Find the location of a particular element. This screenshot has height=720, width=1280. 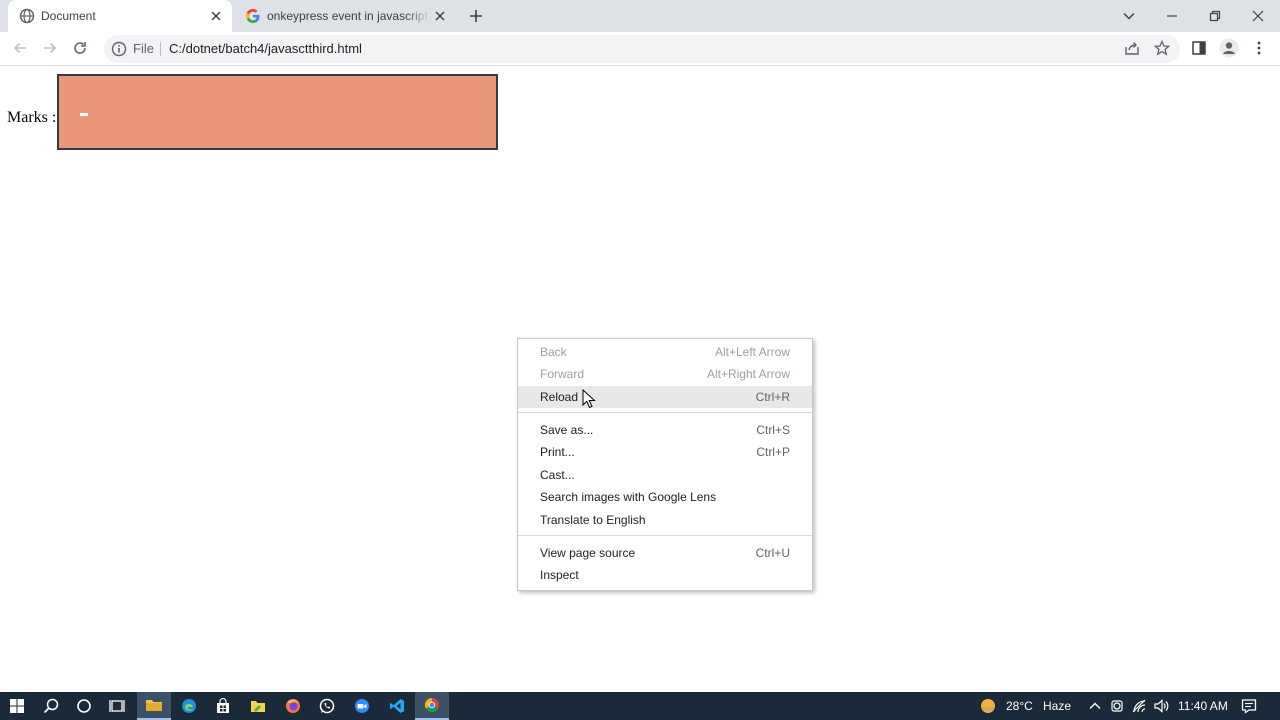

browser-toolbar: File C:/dotnet/batch4/javasctthird.html is located at coordinates (640, 49).